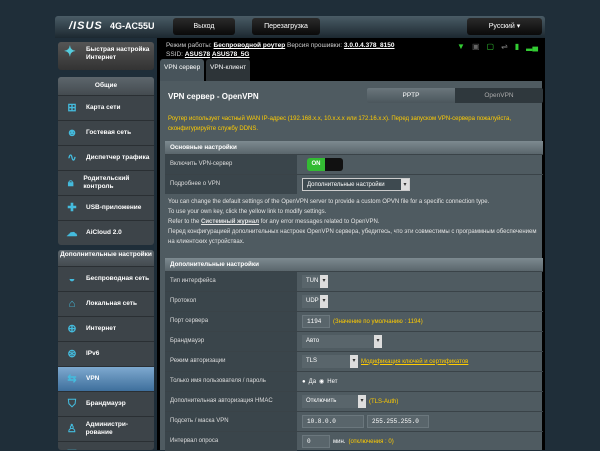 The height and width of the screenshot is (451, 600). I want to click on iface-select: TUN ▾, so click(315, 281).